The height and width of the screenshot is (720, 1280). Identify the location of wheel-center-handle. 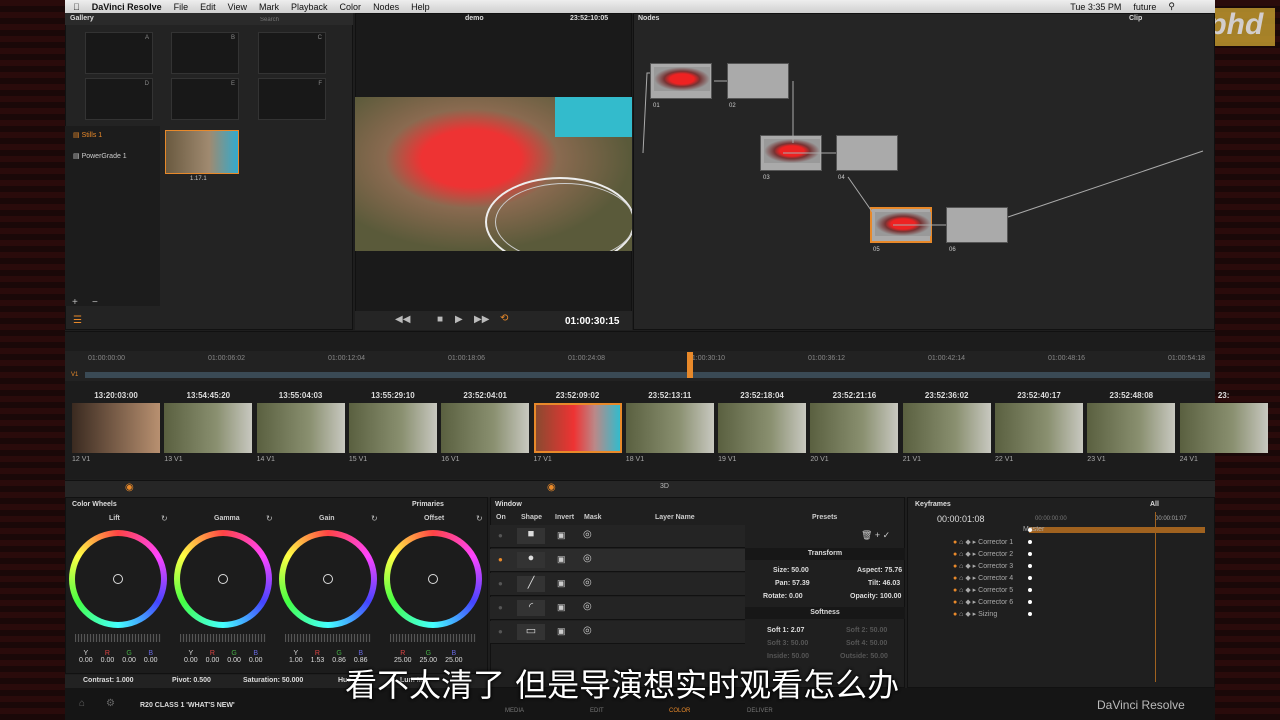
(118, 579).